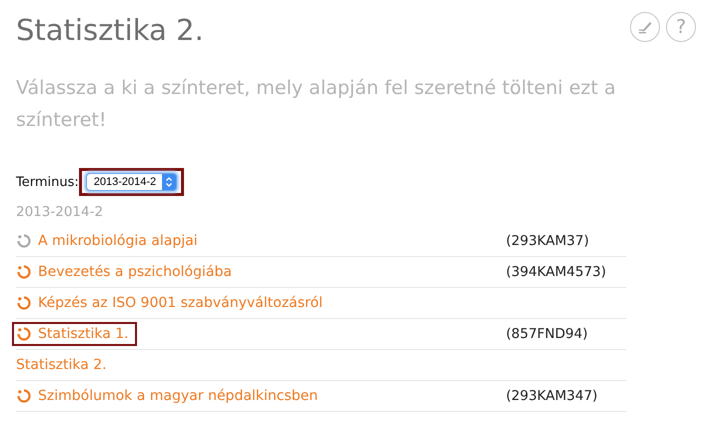 This screenshot has height=447, width=712. What do you see at coordinates (547, 334) in the screenshot?
I see `course-code: (857FND94)` at bounding box center [547, 334].